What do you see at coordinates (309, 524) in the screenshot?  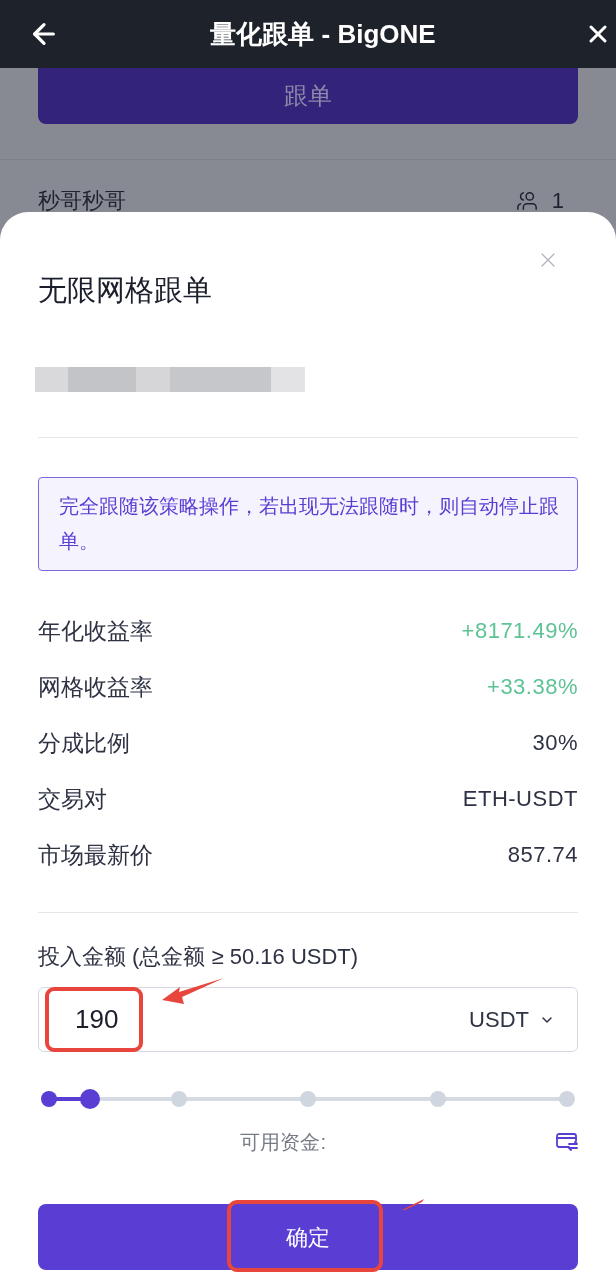 I see `notice-text: 完全跟随该策略操作，若出现无法跟随时，则自动停止跟单。` at bounding box center [309, 524].